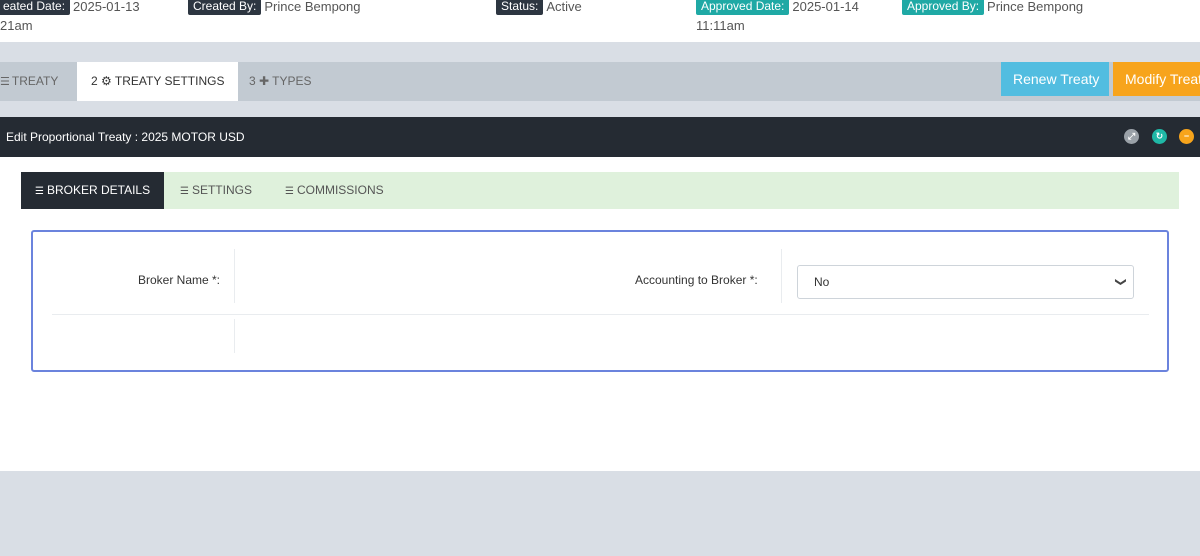 The height and width of the screenshot is (556, 1200). I want to click on approved-by-value: Prince Bempong, so click(1035, 7).